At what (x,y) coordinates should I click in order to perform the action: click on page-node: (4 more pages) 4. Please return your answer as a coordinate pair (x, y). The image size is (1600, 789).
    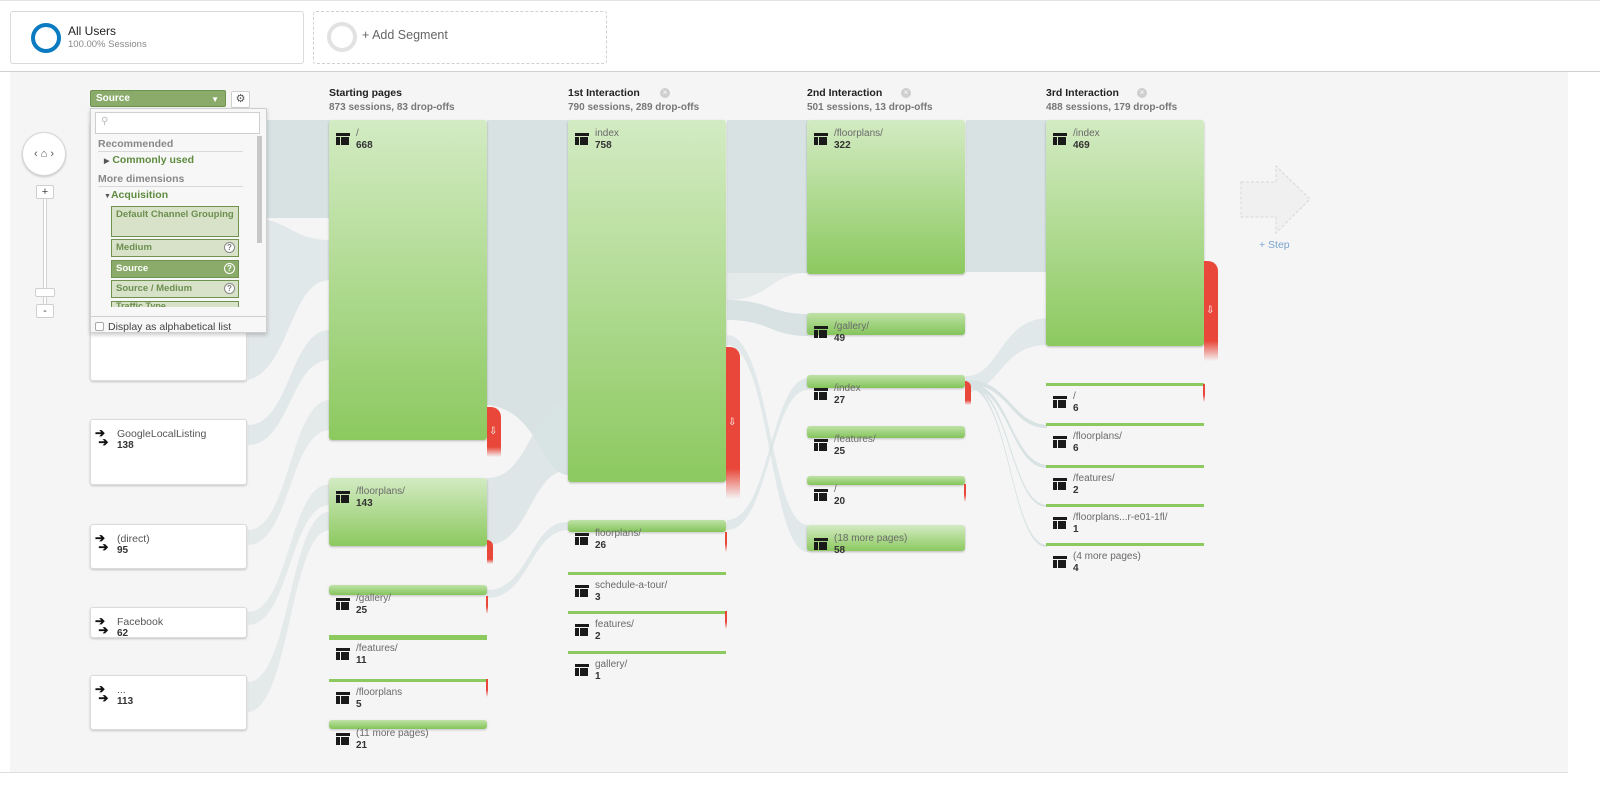
    Looking at the image, I should click on (1125, 560).